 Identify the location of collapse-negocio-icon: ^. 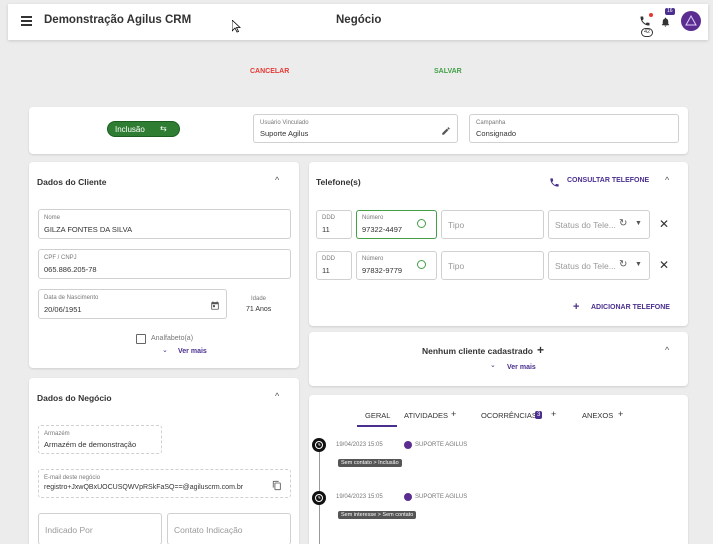
(277, 396).